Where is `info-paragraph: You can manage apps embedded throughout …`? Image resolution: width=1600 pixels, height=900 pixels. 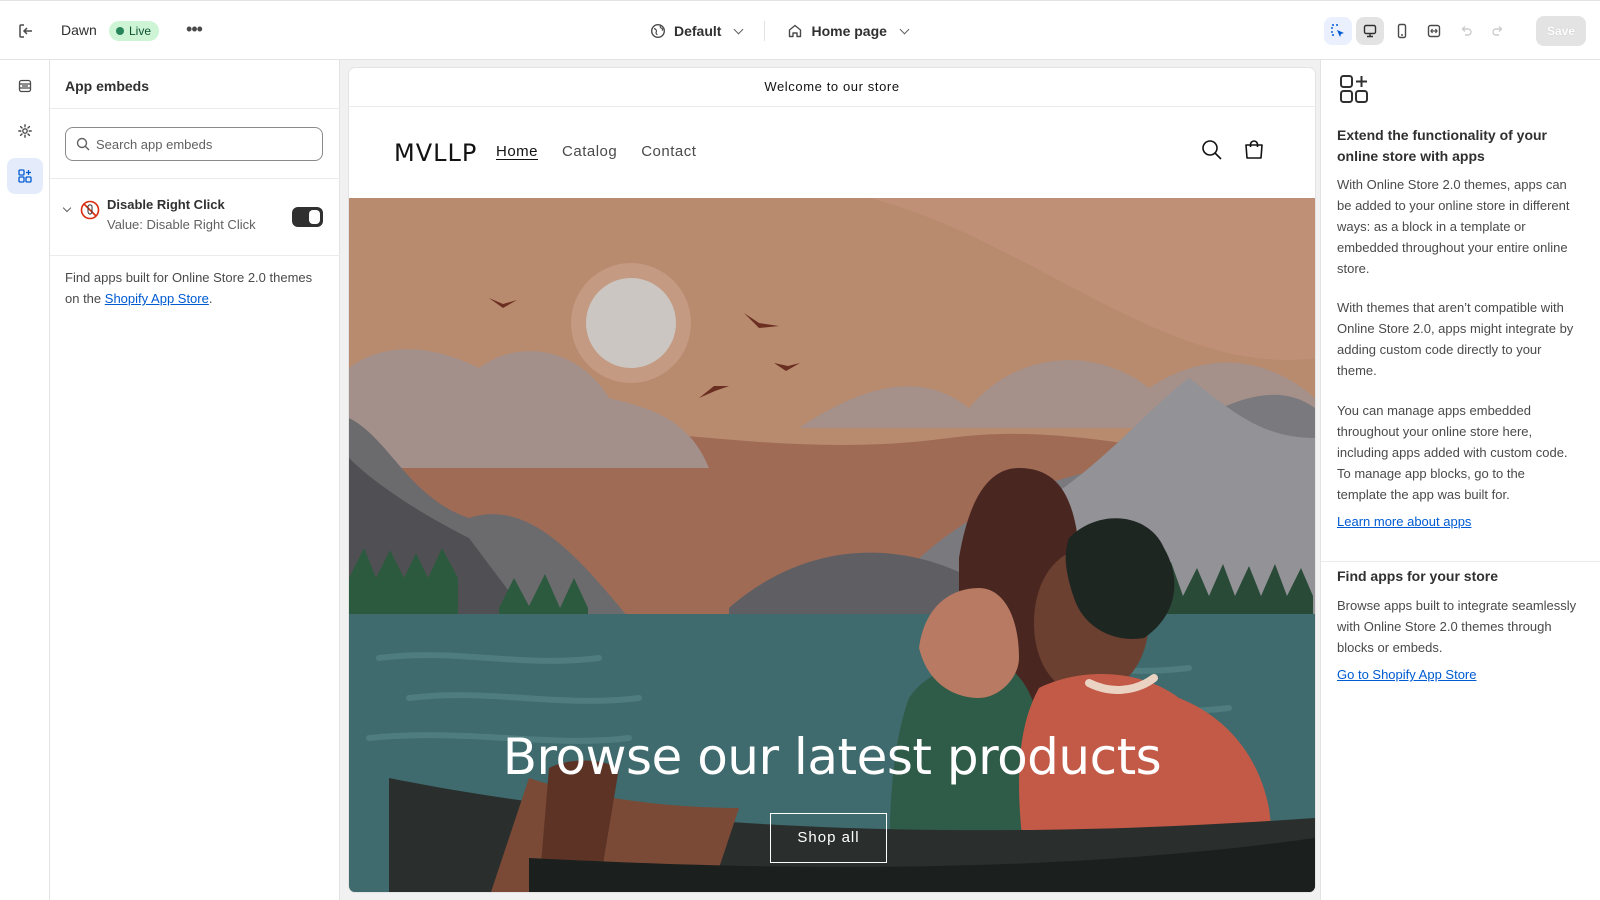 info-paragraph: You can manage apps embedded throughout … is located at coordinates (1452, 452).